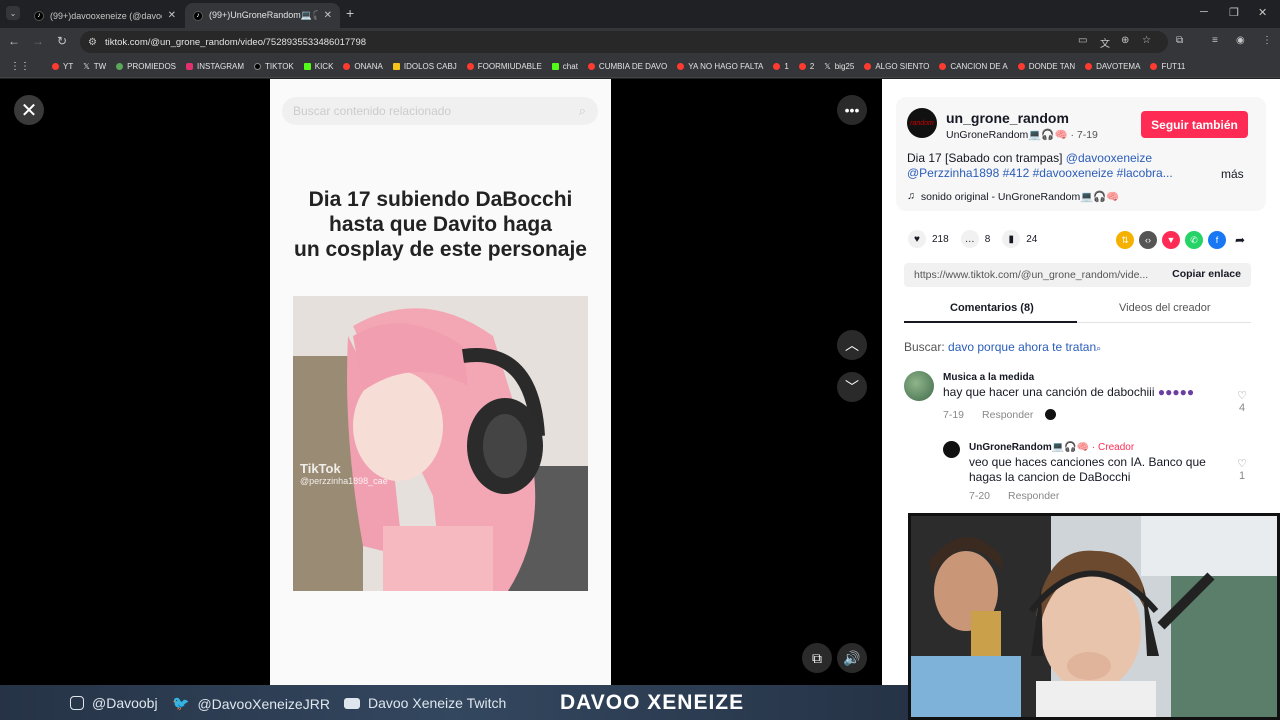  I want to click on related-search-input: Buscar contenido relacionado ⌕, so click(440, 111).